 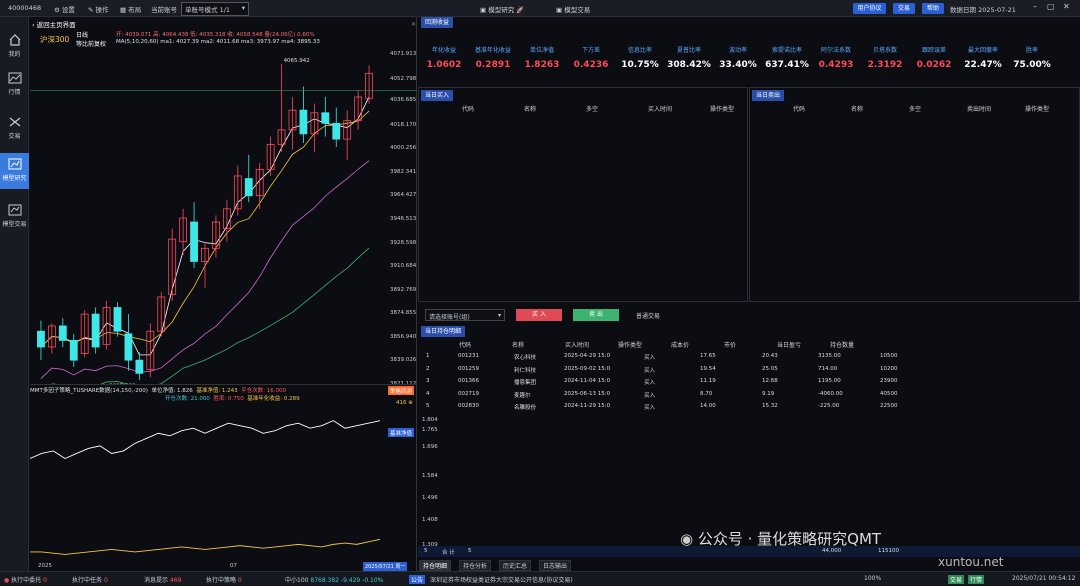 What do you see at coordinates (428, 381) in the screenshot?
I see `table-cell: 3` at bounding box center [428, 381].